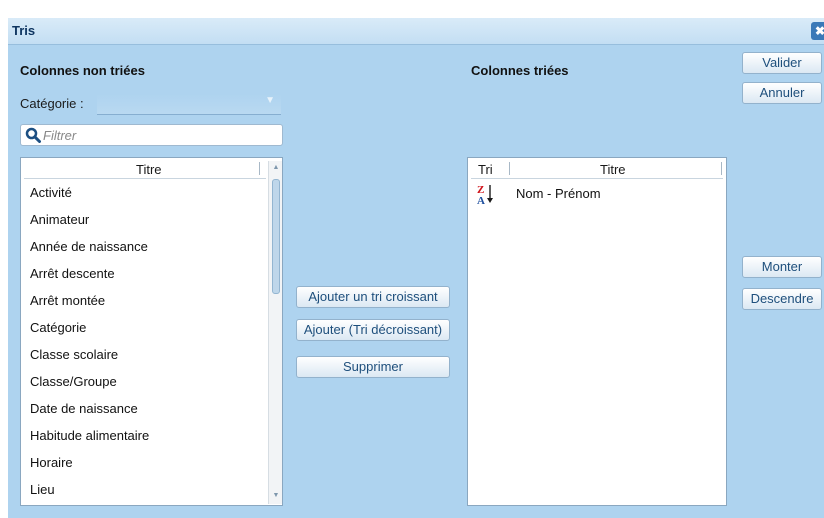 The width and height of the screenshot is (824, 518). I want to click on close-icon: ✖, so click(817, 31).